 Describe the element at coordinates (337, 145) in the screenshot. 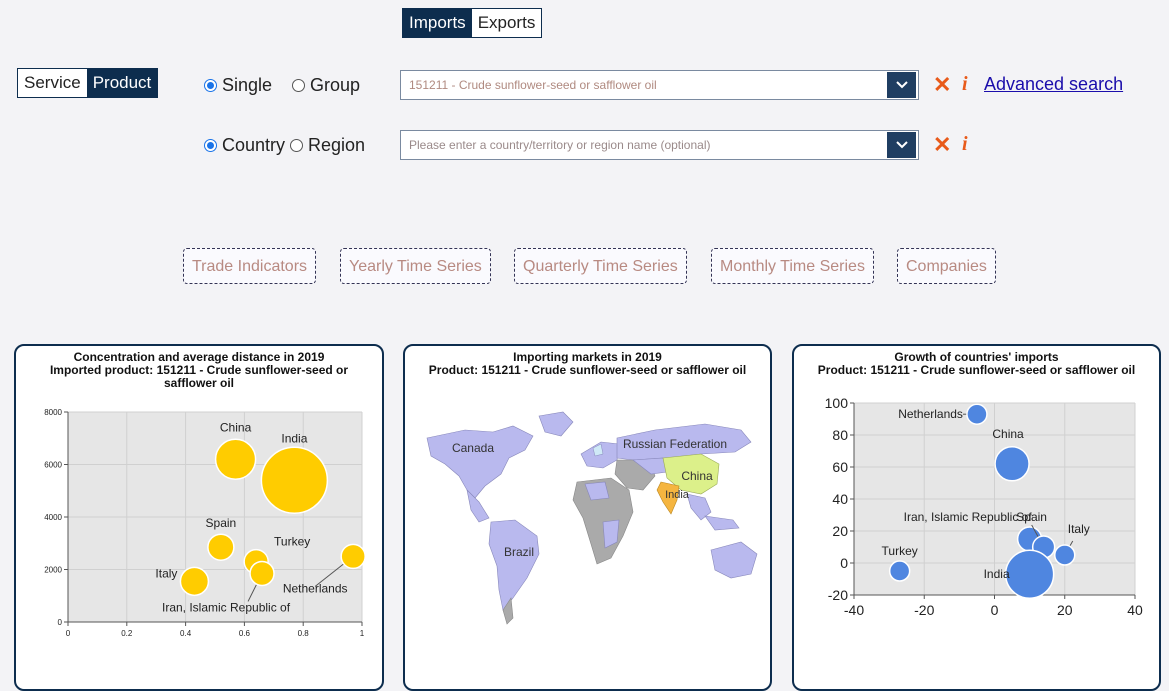

I see `region-label: Region` at that location.